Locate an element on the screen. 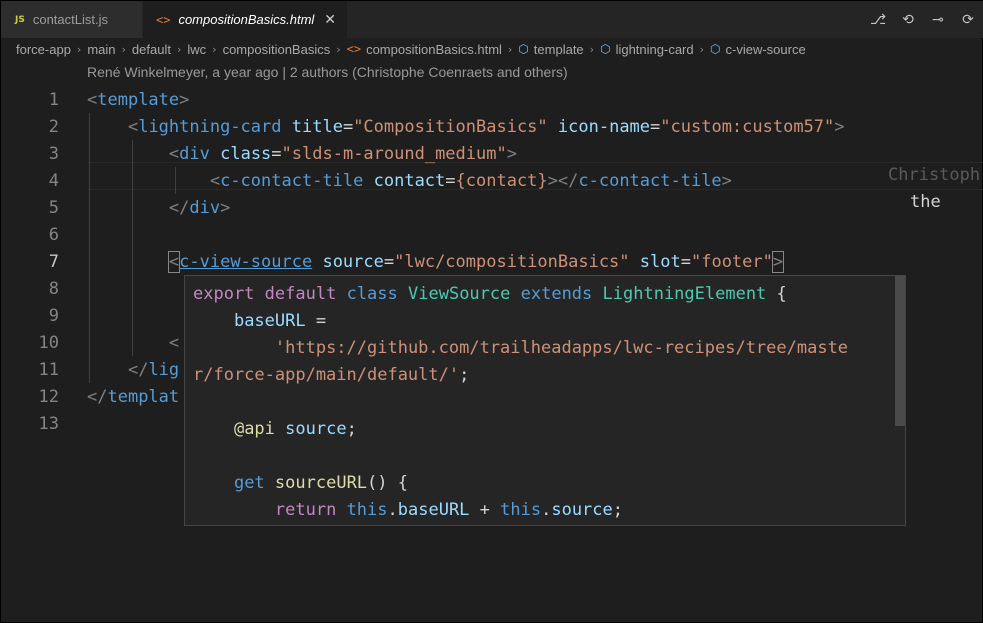  tab-contactlist-js: JS contactList.js is located at coordinates (72, 19).